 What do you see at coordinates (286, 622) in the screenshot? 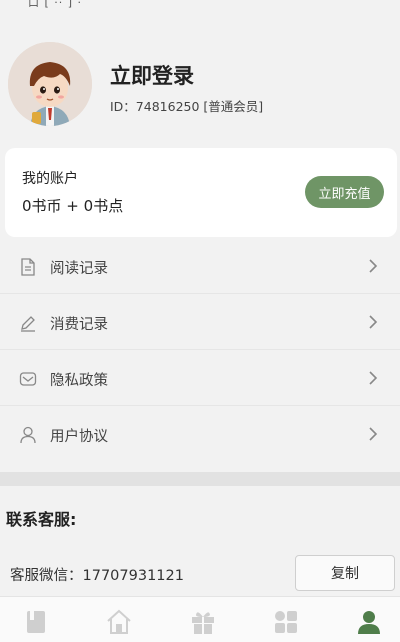
I see `category-icon` at bounding box center [286, 622].